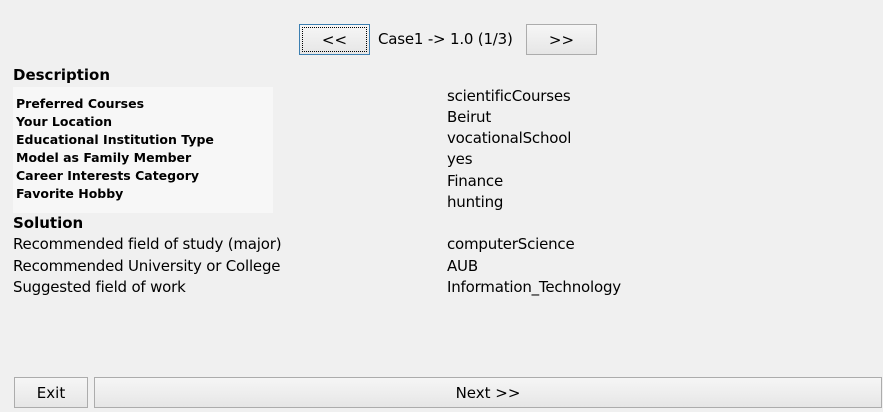 This screenshot has height=412, width=883. I want to click on description-label: Preferred Courses, so click(80, 103).